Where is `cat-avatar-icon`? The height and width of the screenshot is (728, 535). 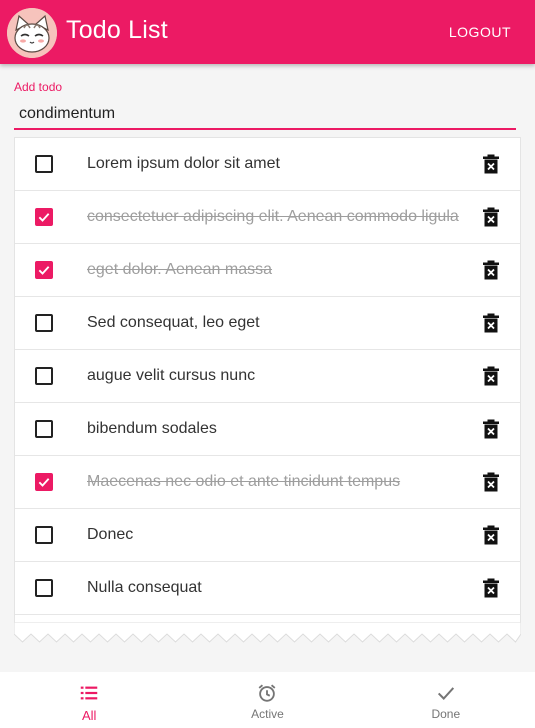
cat-avatar-icon is located at coordinates (32, 33).